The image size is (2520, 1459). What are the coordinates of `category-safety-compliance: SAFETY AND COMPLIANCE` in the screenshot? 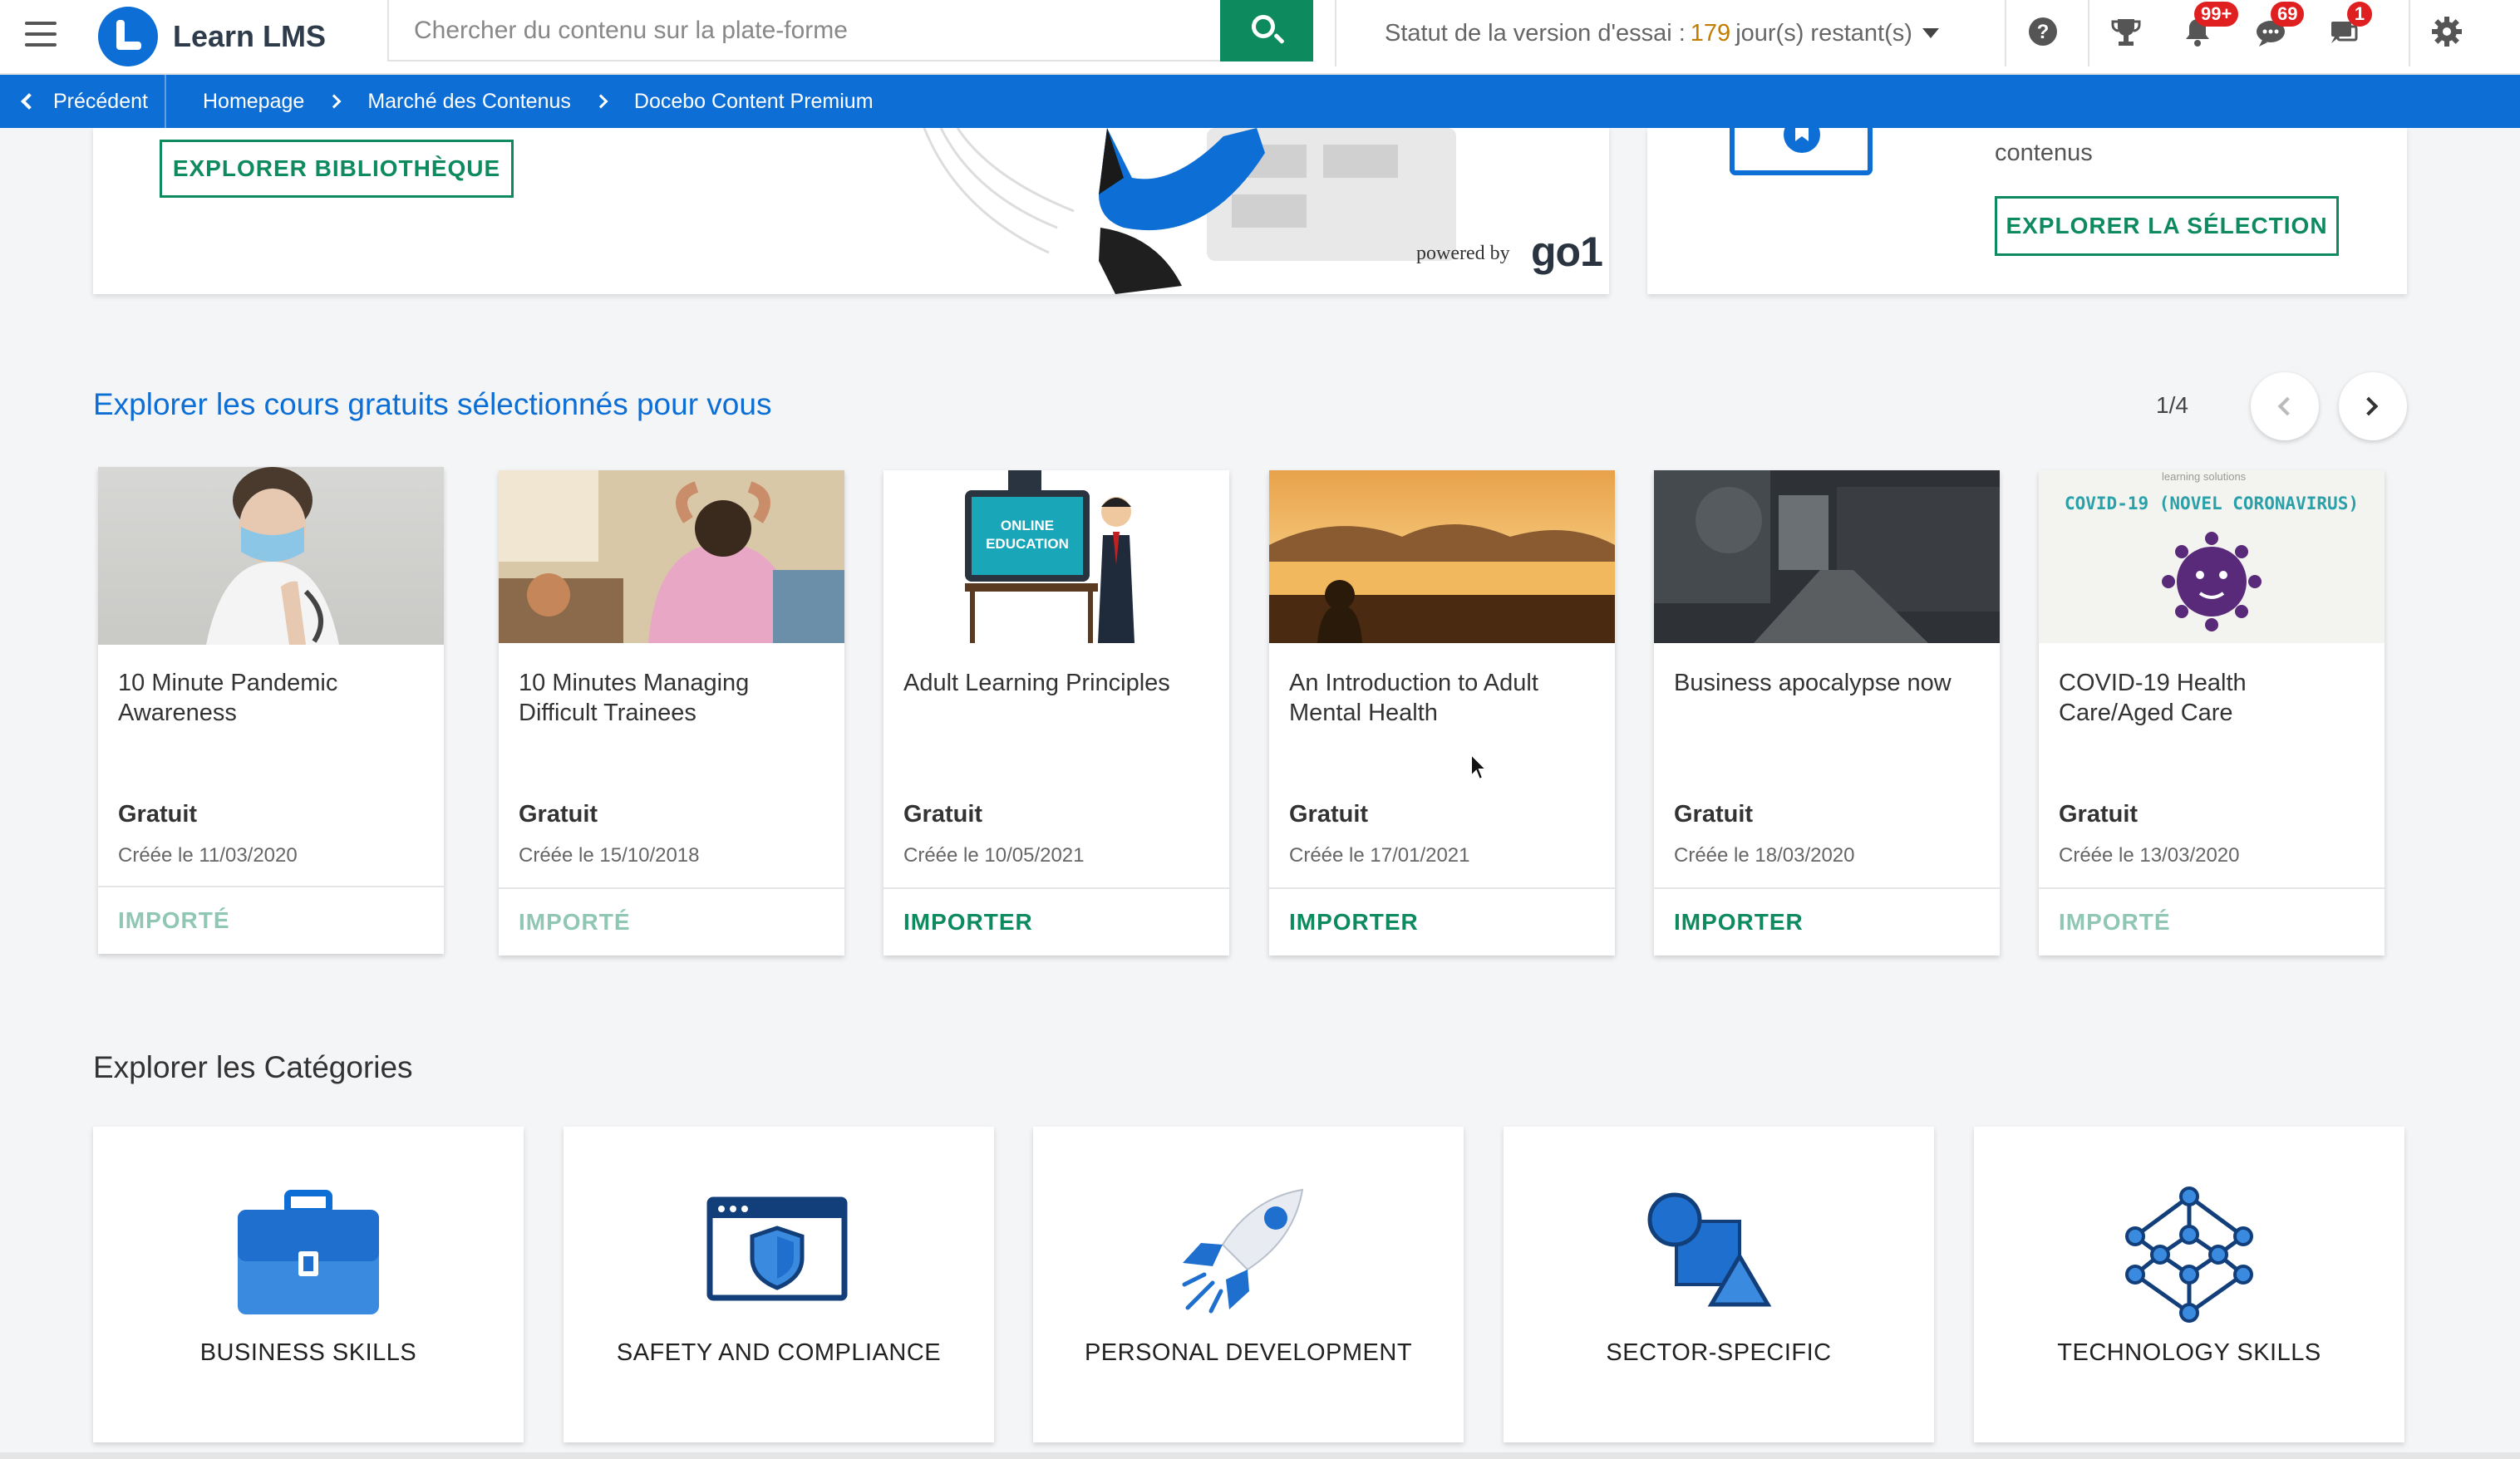 It's located at (779, 1284).